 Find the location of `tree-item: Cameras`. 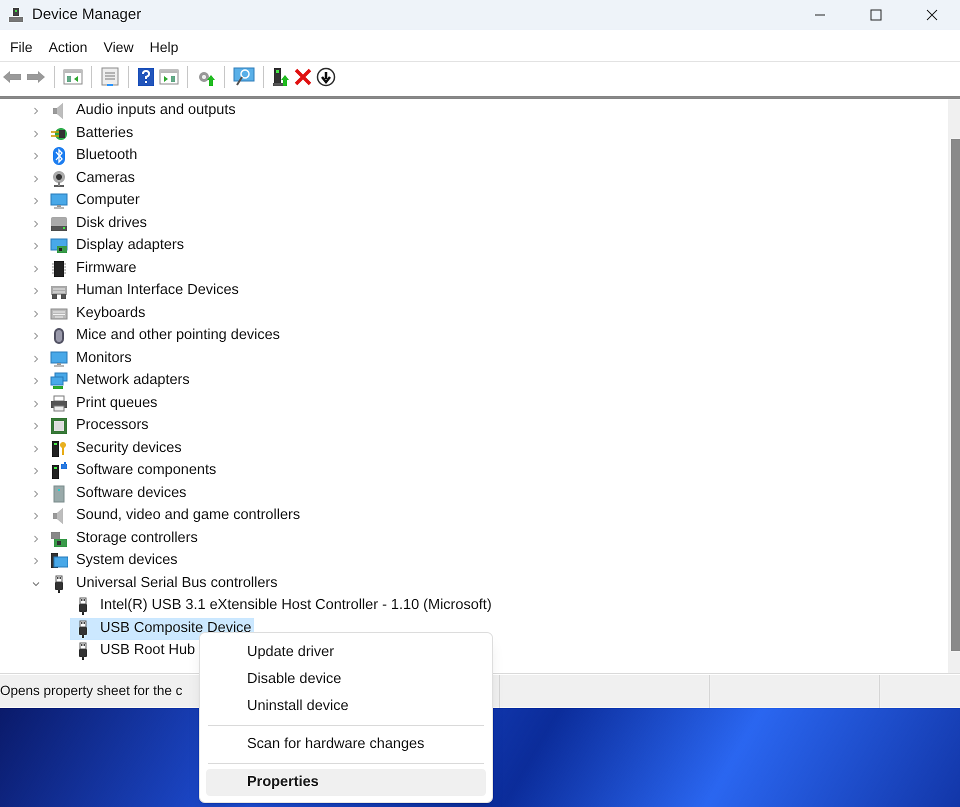

tree-item: Cameras is located at coordinates (105, 179).